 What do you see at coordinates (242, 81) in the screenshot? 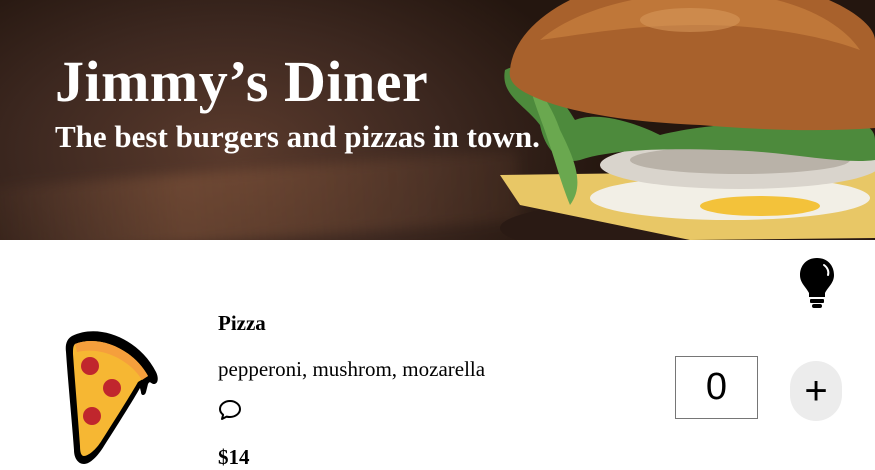
I see `restaurant-title: Jimmy’s Diner` at bounding box center [242, 81].